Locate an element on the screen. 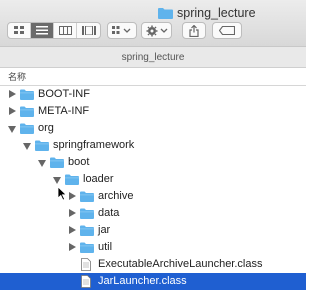  folder-row: springframework is located at coordinates (153, 145).